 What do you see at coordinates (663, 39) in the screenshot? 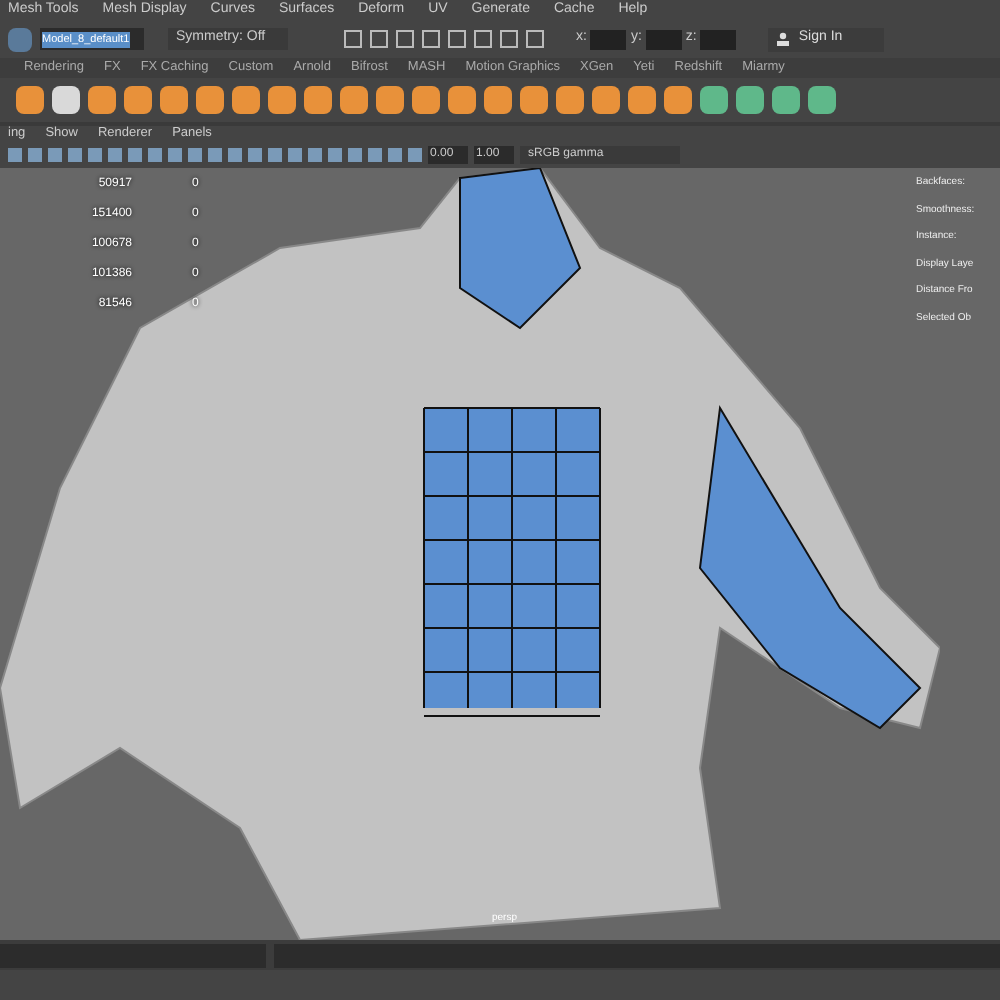
I see `y-field` at bounding box center [663, 39].